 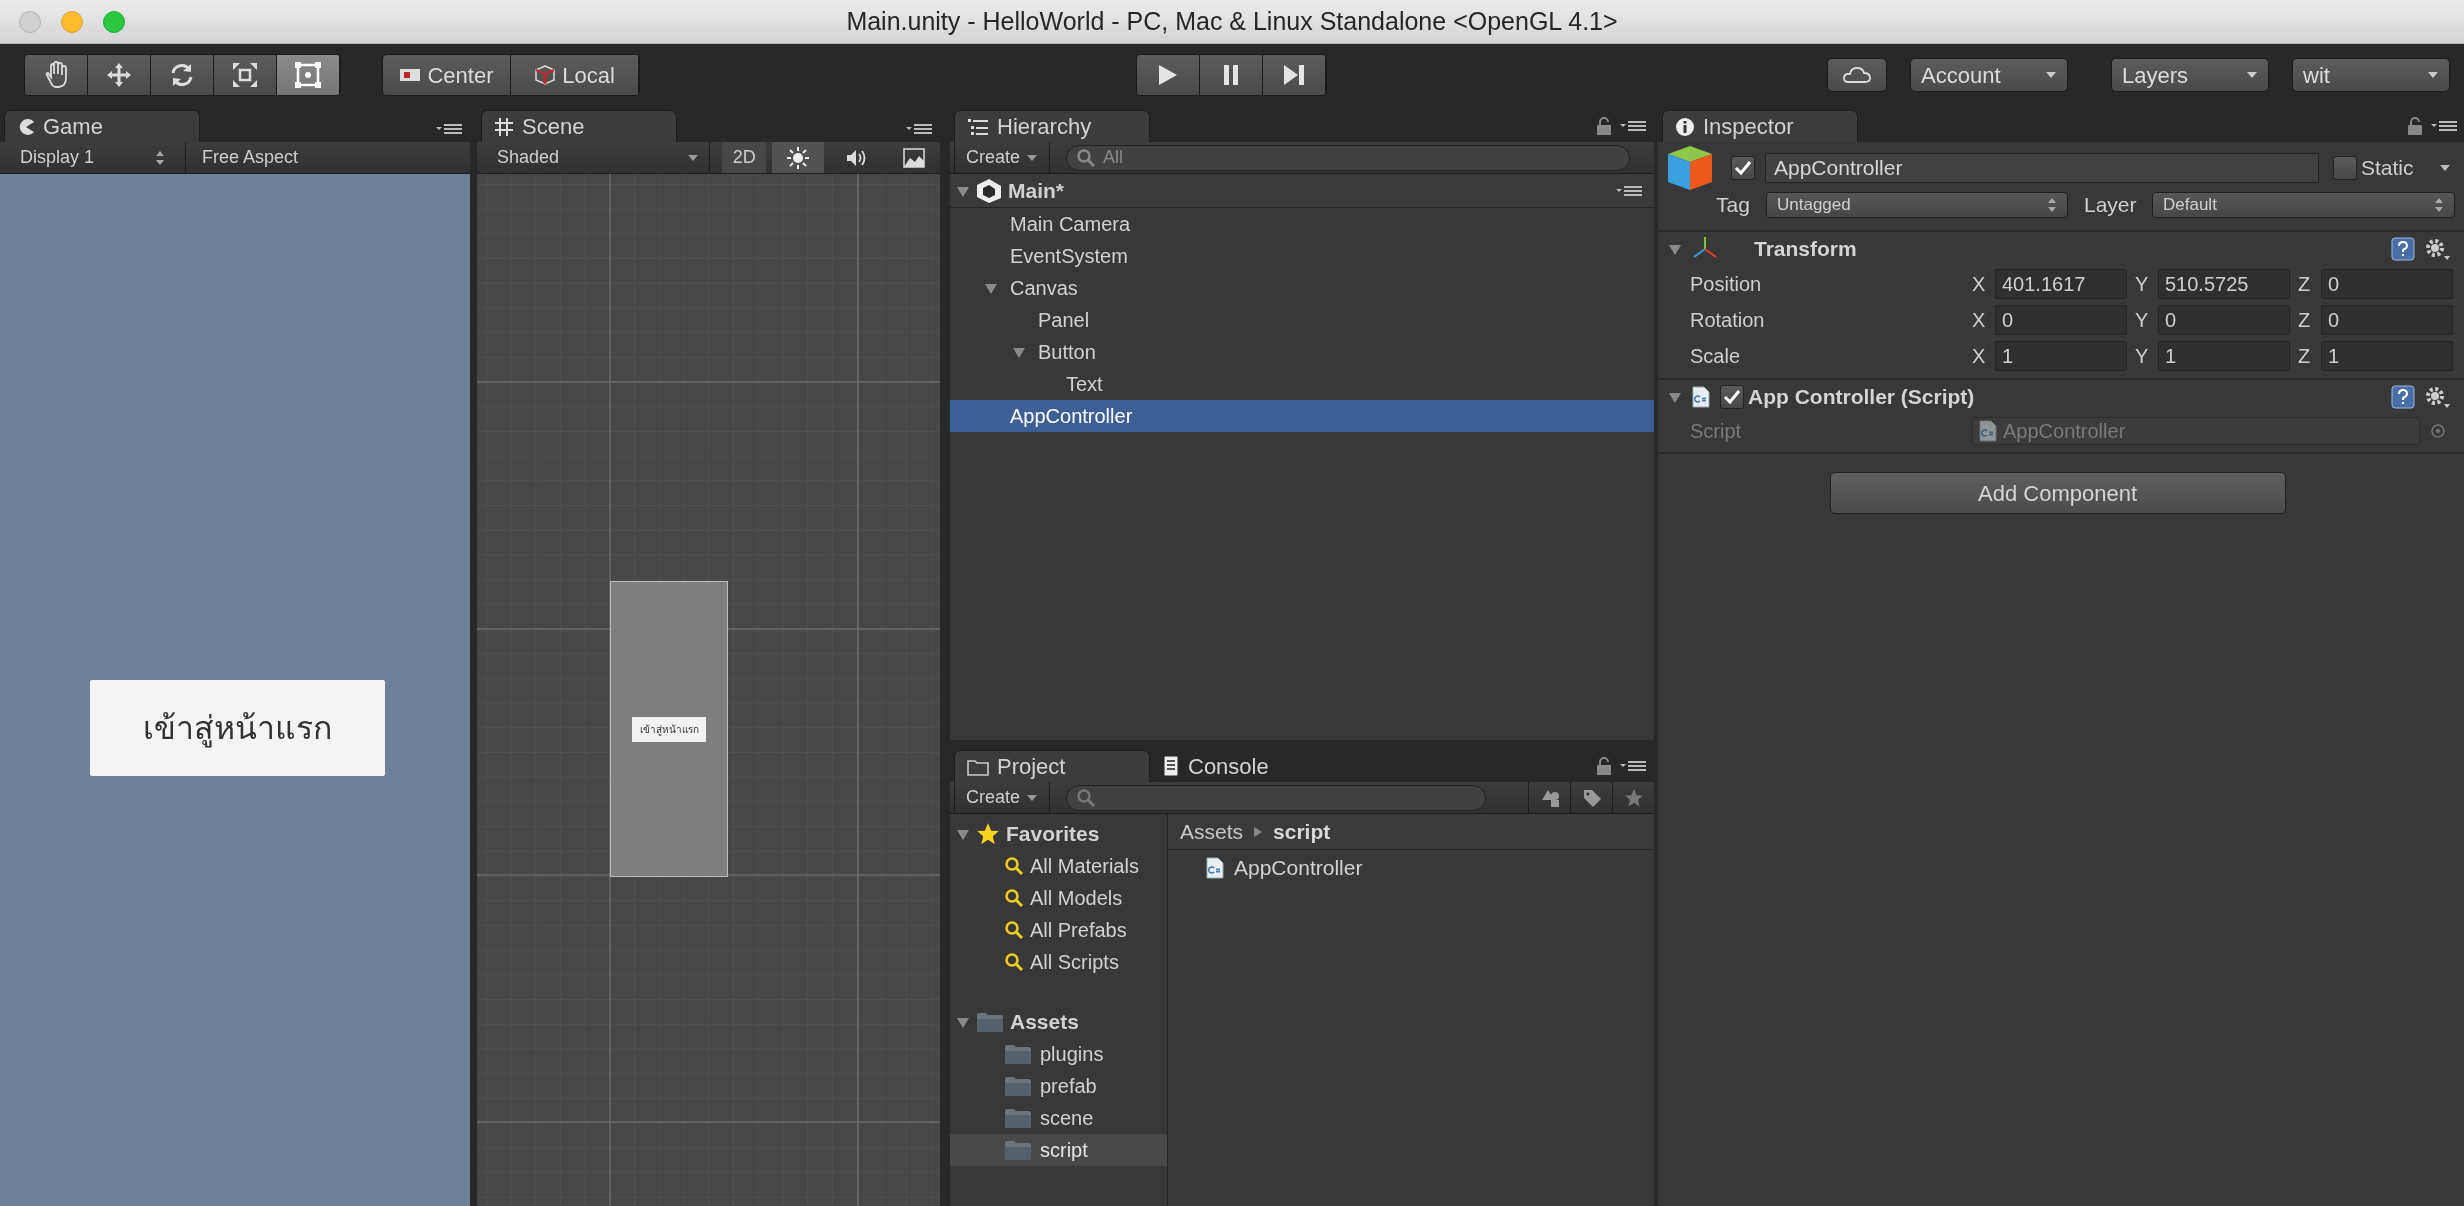 I want to click on tag-dropdown: Untagged, so click(x=1917, y=205).